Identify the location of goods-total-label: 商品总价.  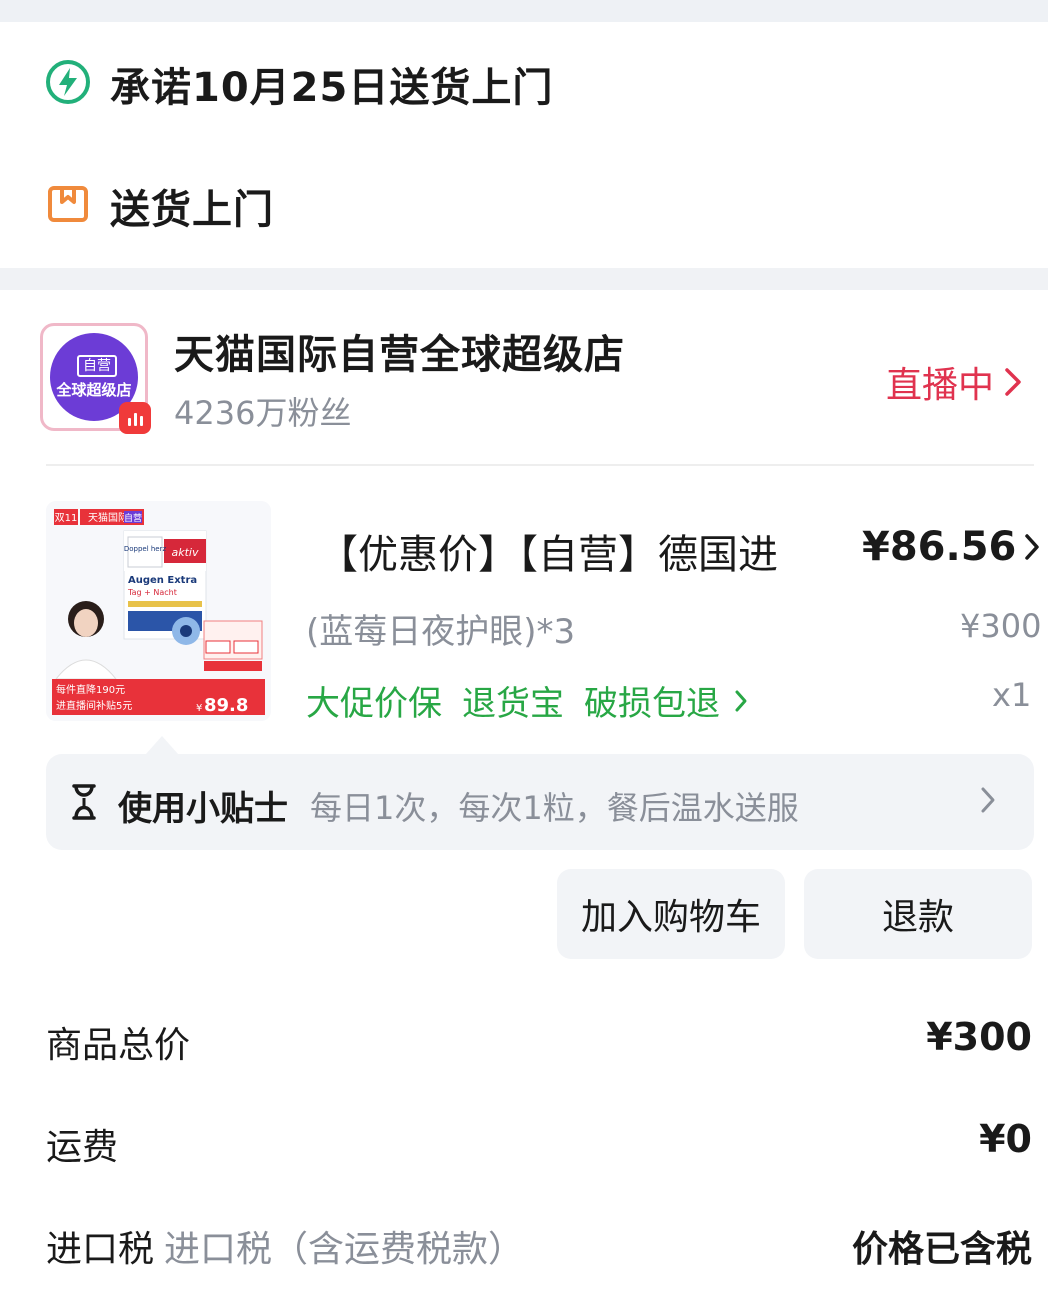
(118, 1045).